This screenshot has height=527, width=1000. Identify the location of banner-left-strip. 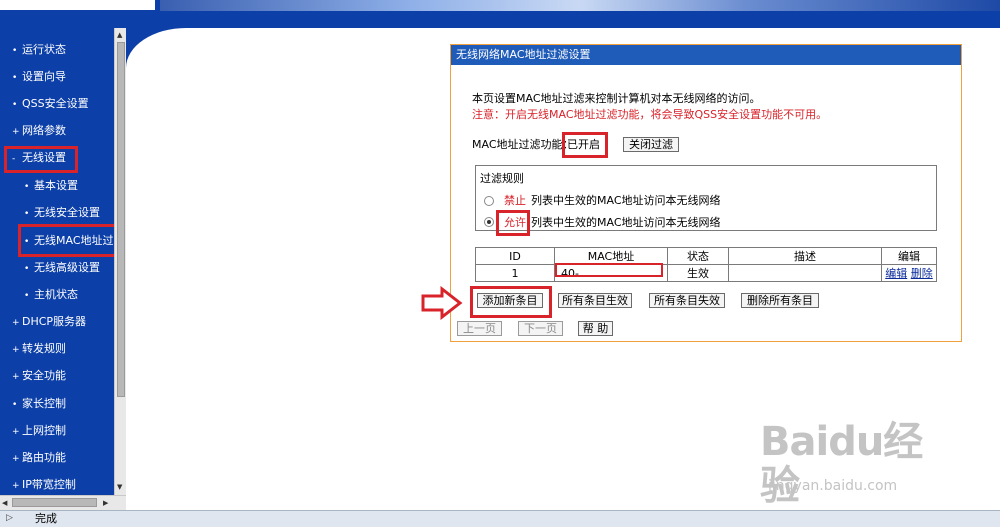
(77, 5).